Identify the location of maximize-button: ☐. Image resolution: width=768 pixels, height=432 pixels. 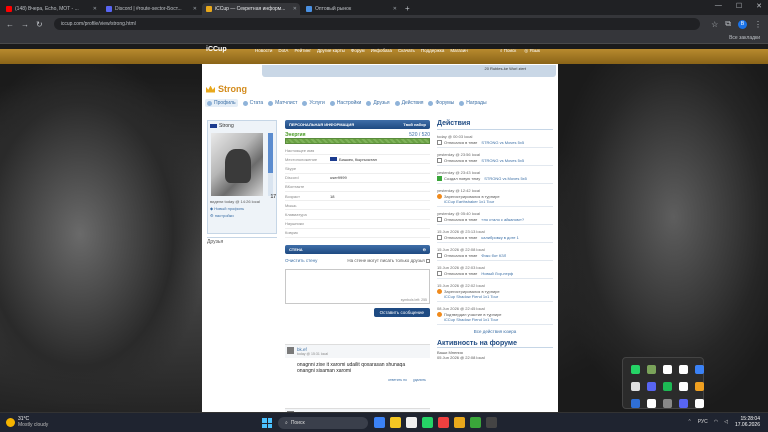
(739, 6).